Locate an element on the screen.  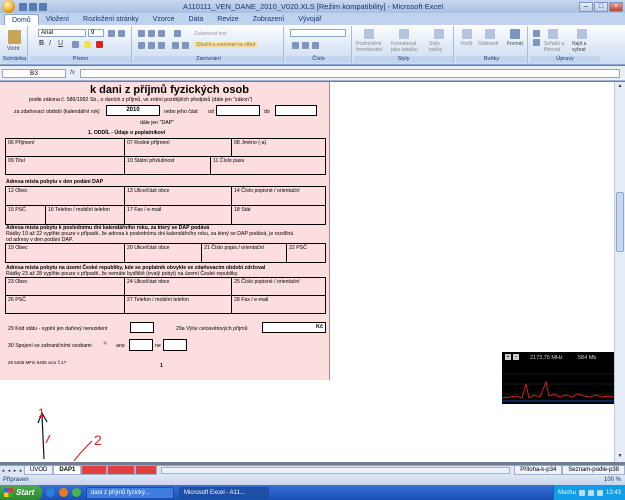
undo-icon is located at coordinates (33, 6).